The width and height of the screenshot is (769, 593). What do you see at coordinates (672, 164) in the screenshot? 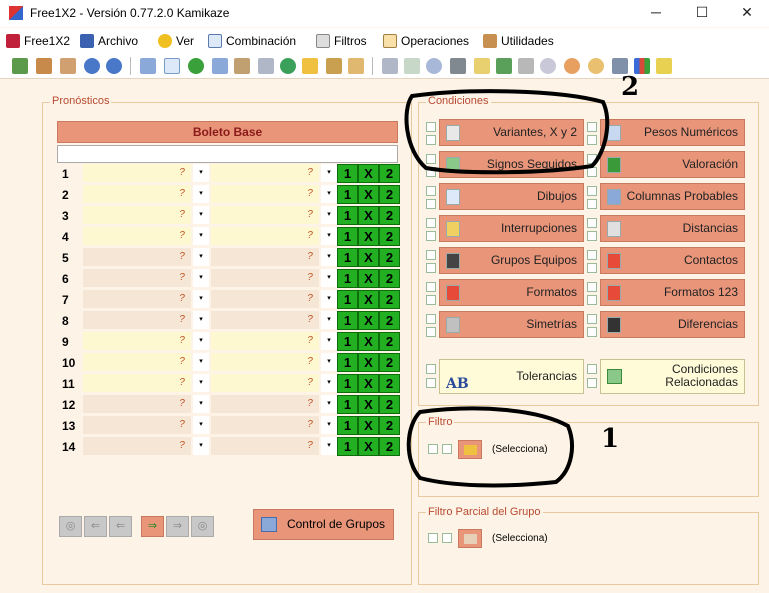
I see `valoracion-button: Valoración` at bounding box center [672, 164].